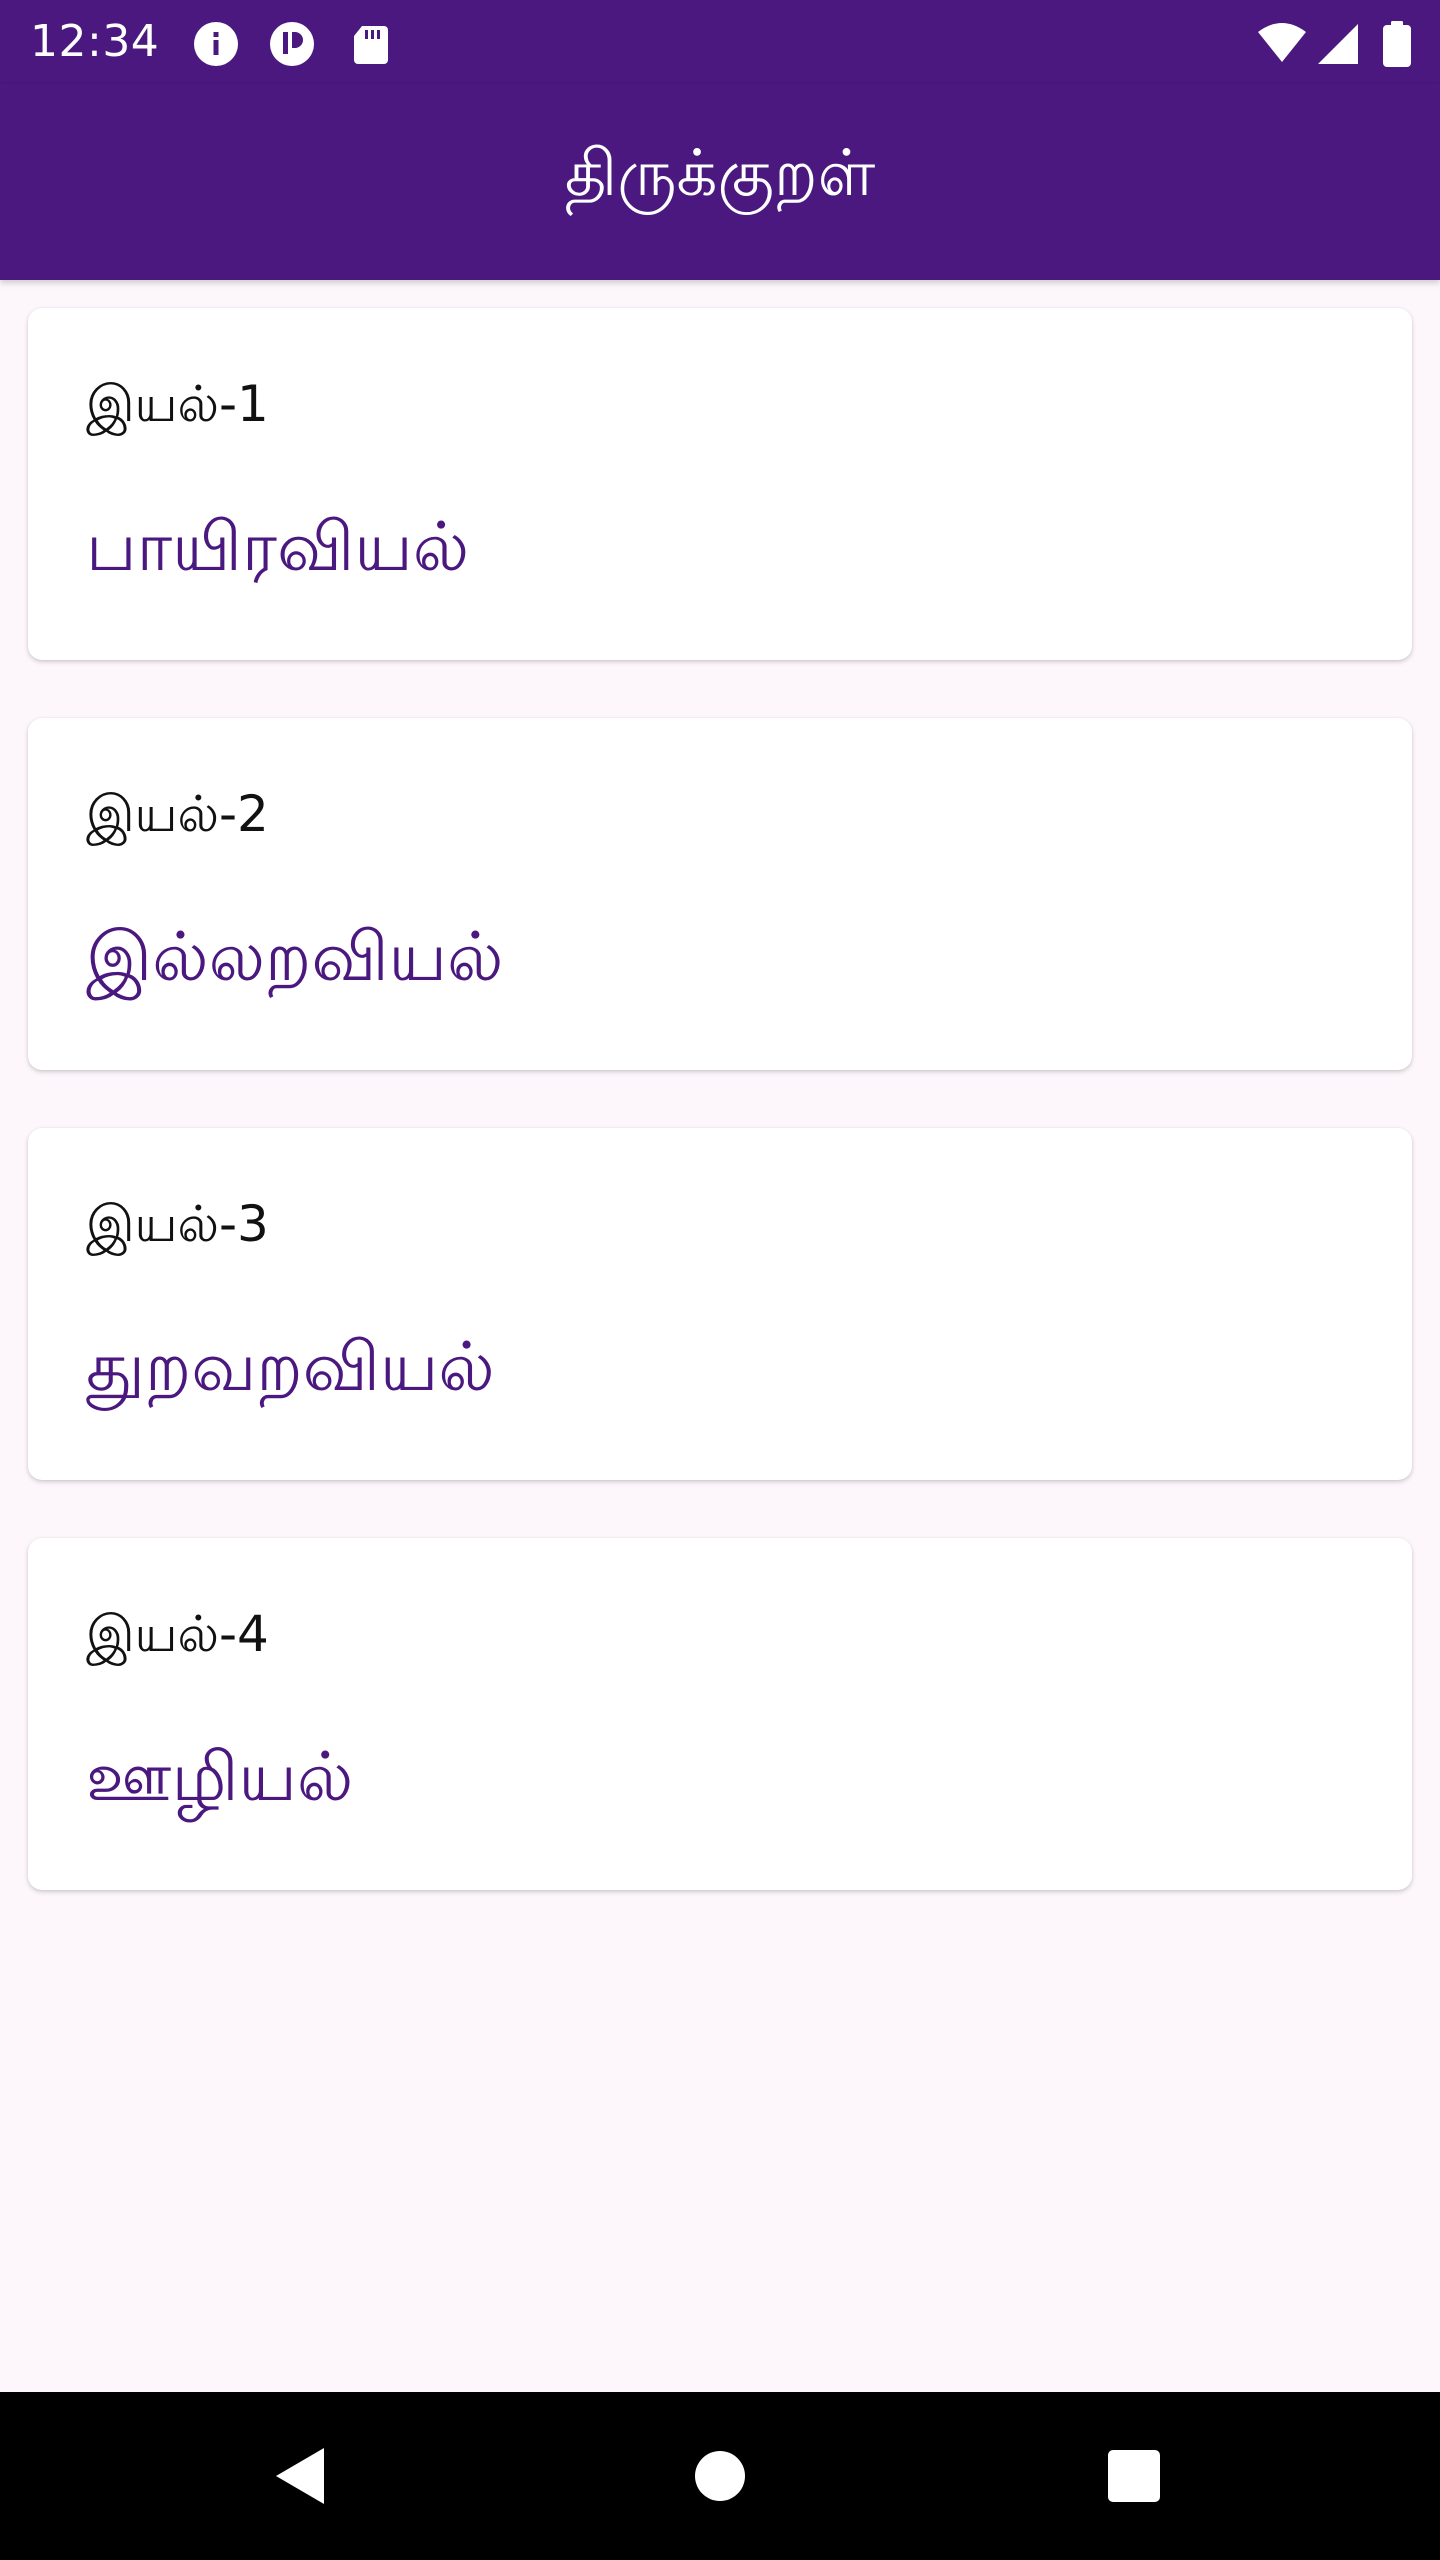 Image resolution: width=1440 pixels, height=2560 pixels. Describe the element at coordinates (1282, 42) in the screenshot. I see `wifi-icon` at that location.